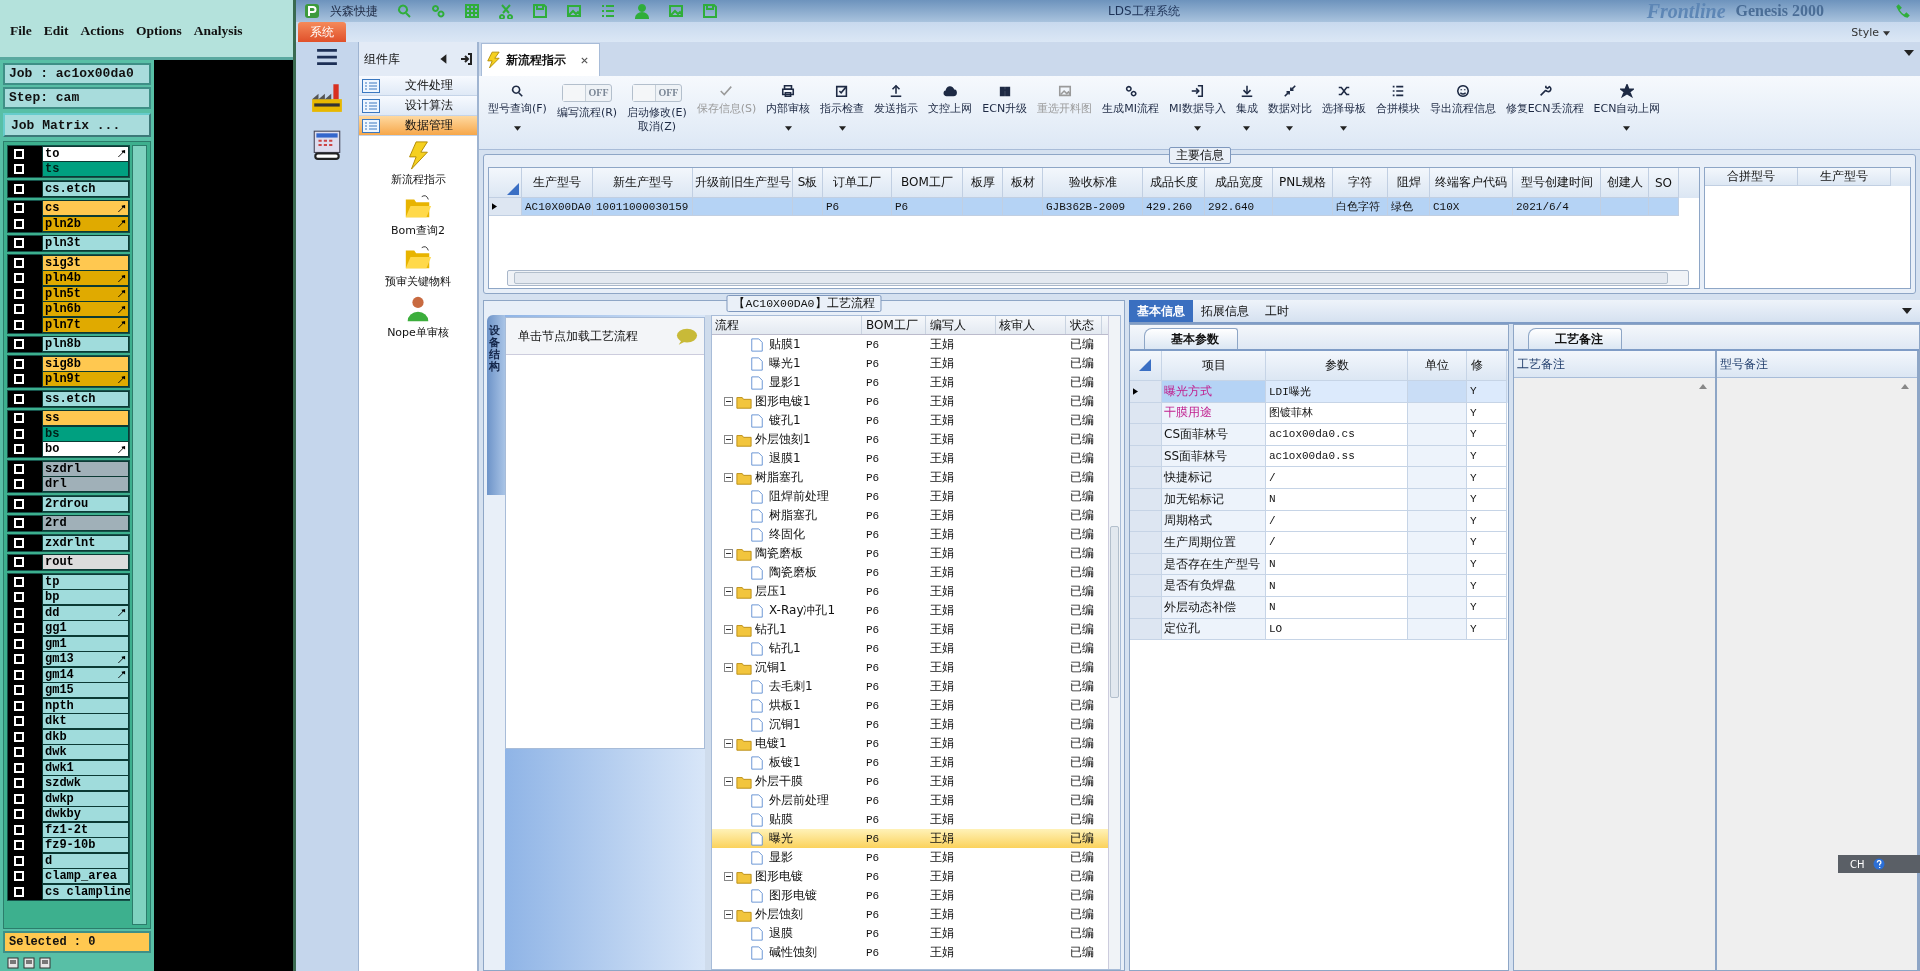 This screenshot has height=971, width=1920. Describe the element at coordinates (894, 325) in the screenshot. I see `column-header: BOM工厂` at that location.